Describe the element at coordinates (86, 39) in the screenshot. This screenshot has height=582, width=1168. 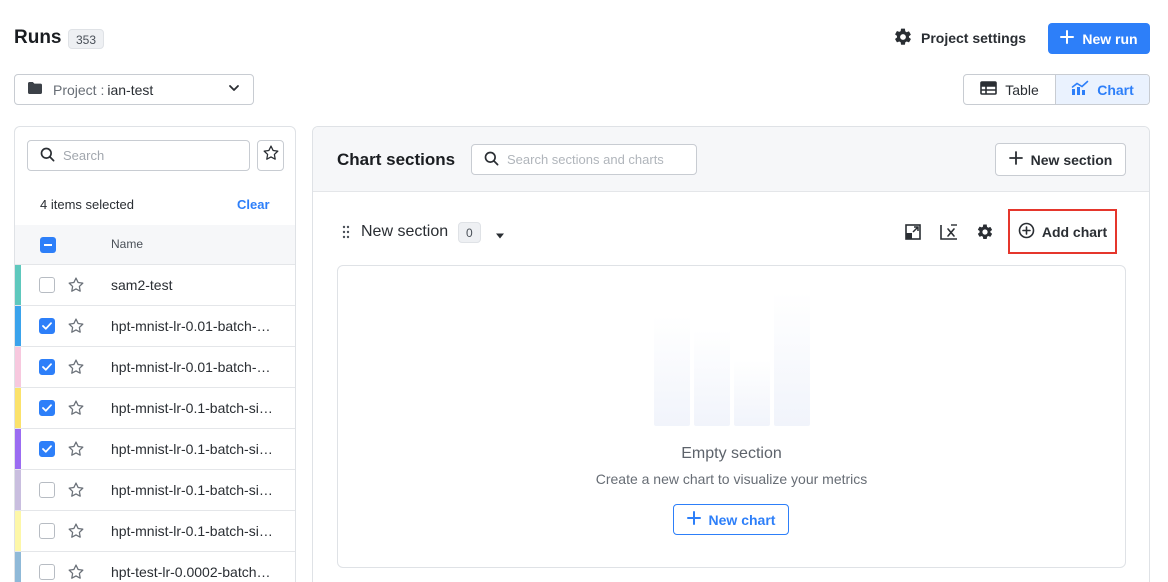
I see `run-count-badge: 353` at that location.